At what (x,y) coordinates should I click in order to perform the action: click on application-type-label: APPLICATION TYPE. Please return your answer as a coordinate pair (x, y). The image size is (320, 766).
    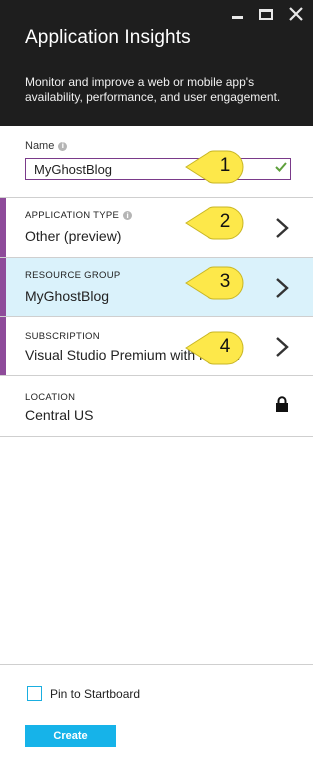
    Looking at the image, I should click on (72, 215).